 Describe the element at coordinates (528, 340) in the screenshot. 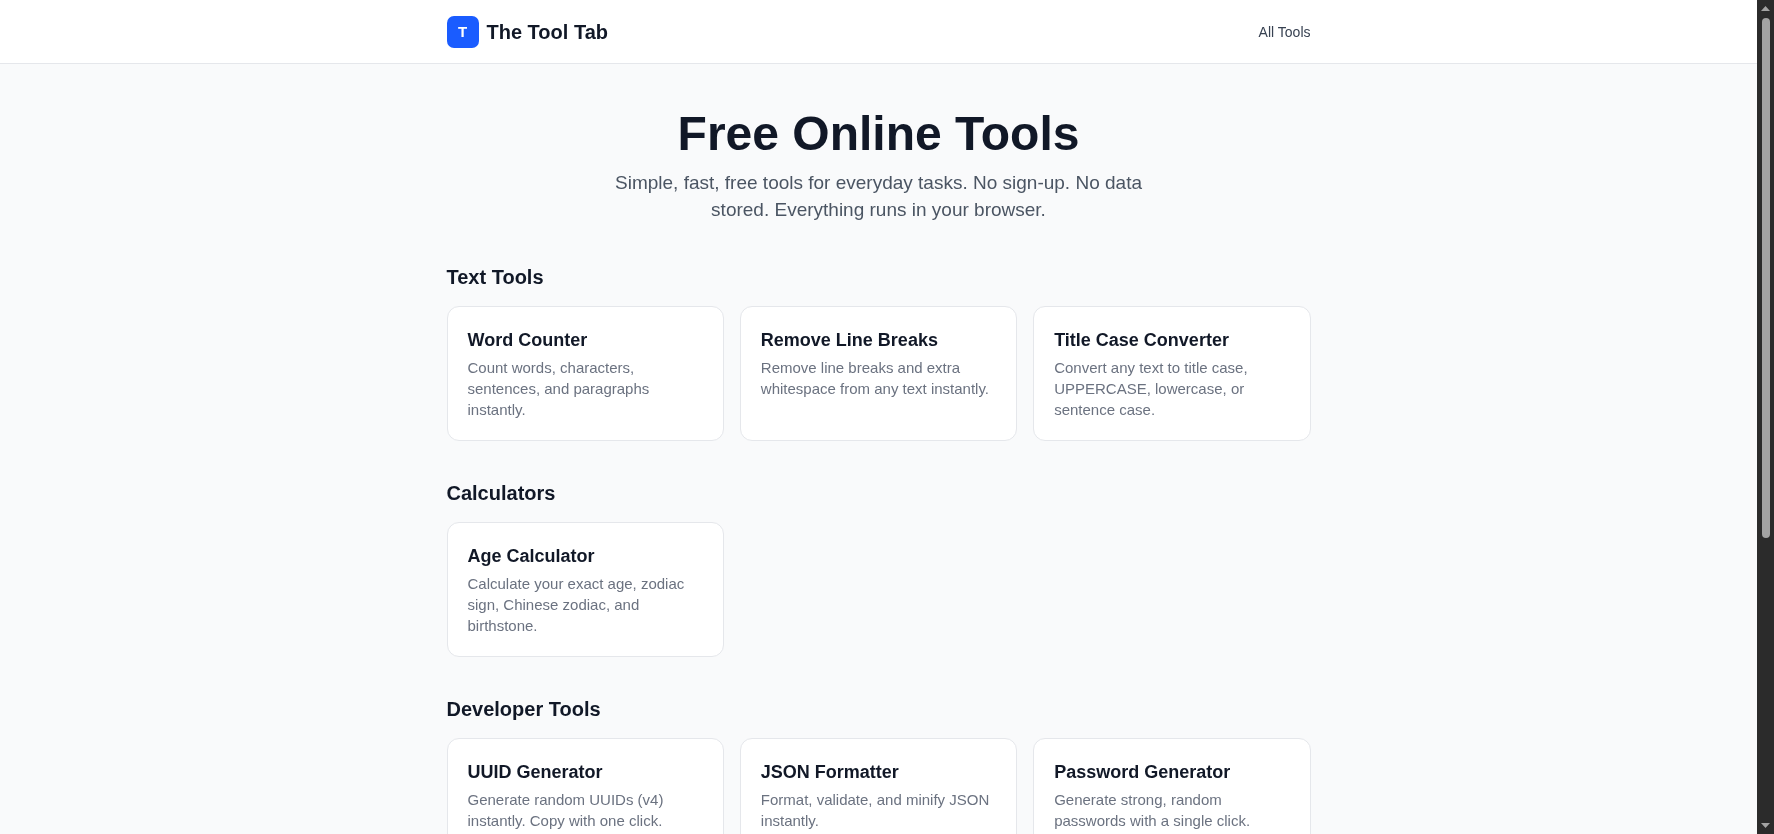

I see `tool-name: Word Counter` at that location.